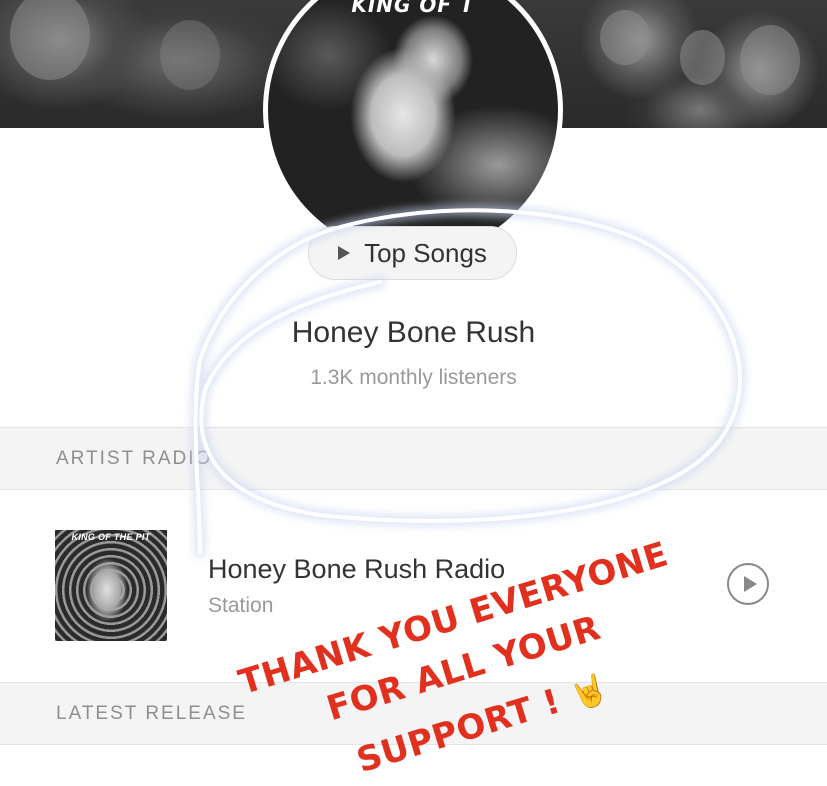  What do you see at coordinates (111, 537) in the screenshot?
I see `station-artwork-text: KING OF THE PIT` at bounding box center [111, 537].